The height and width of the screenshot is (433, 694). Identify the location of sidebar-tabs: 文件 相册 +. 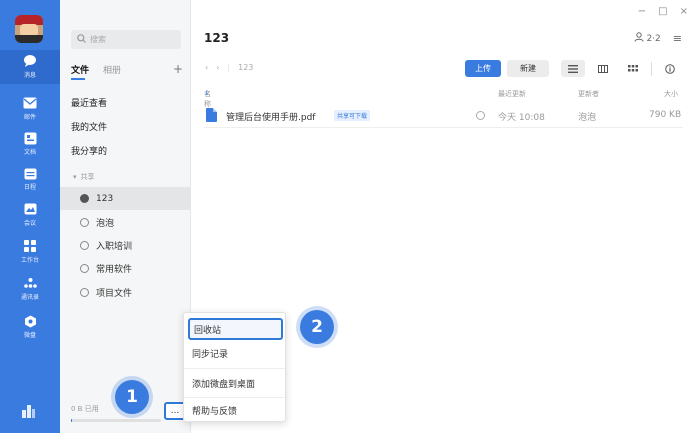
(127, 69).